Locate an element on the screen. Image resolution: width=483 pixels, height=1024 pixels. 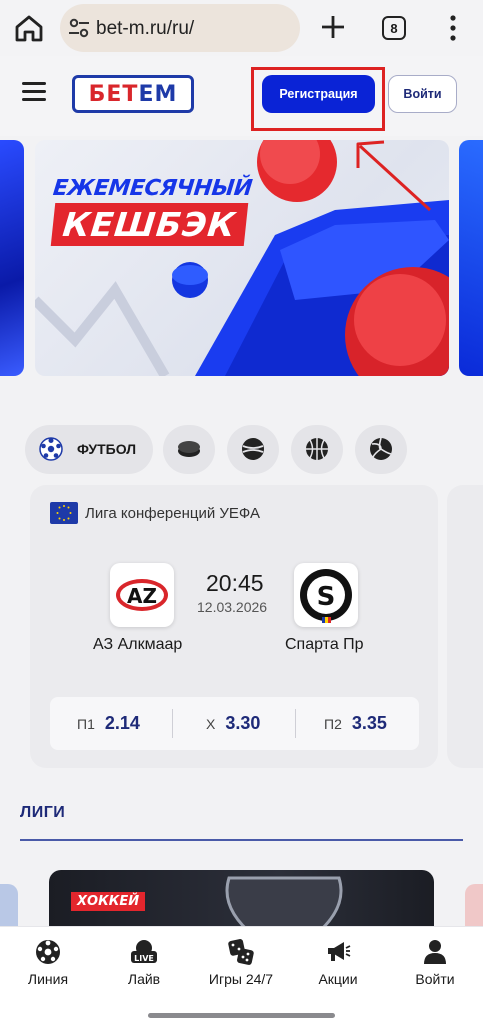
nav-live-label: Лайв is located at coordinates (144, 979).